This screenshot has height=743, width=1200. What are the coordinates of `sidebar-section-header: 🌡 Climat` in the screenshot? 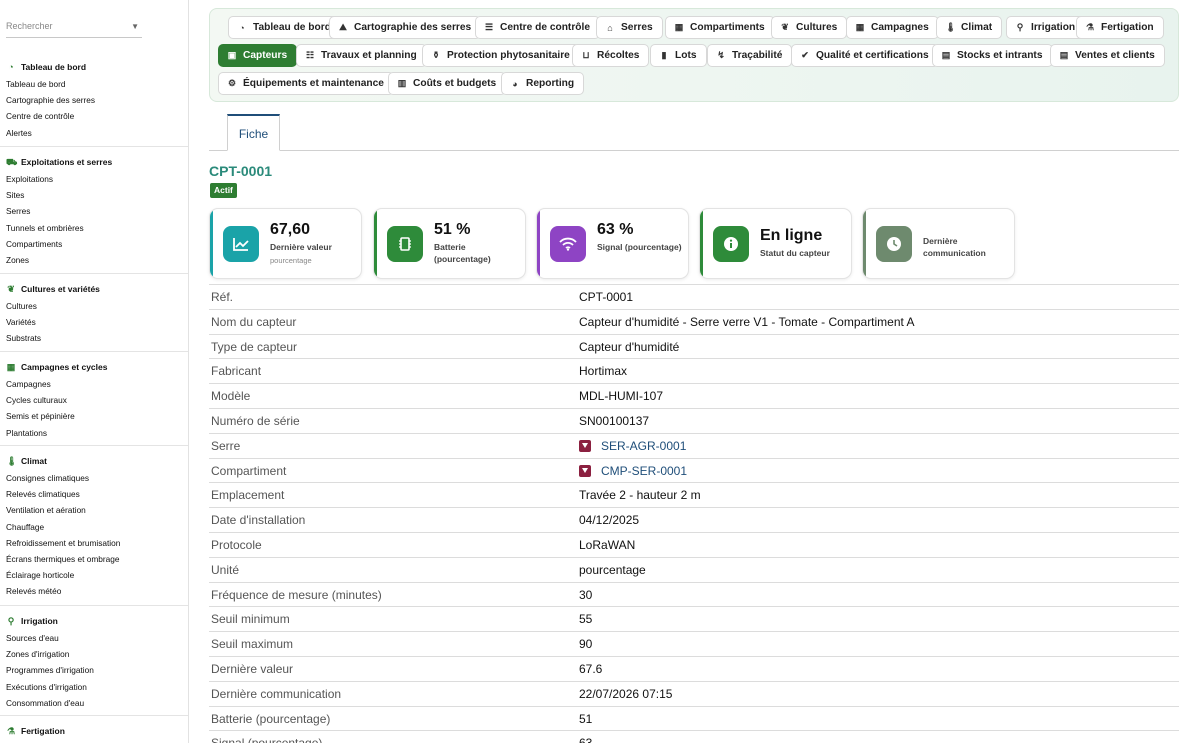 It's located at (94, 461).